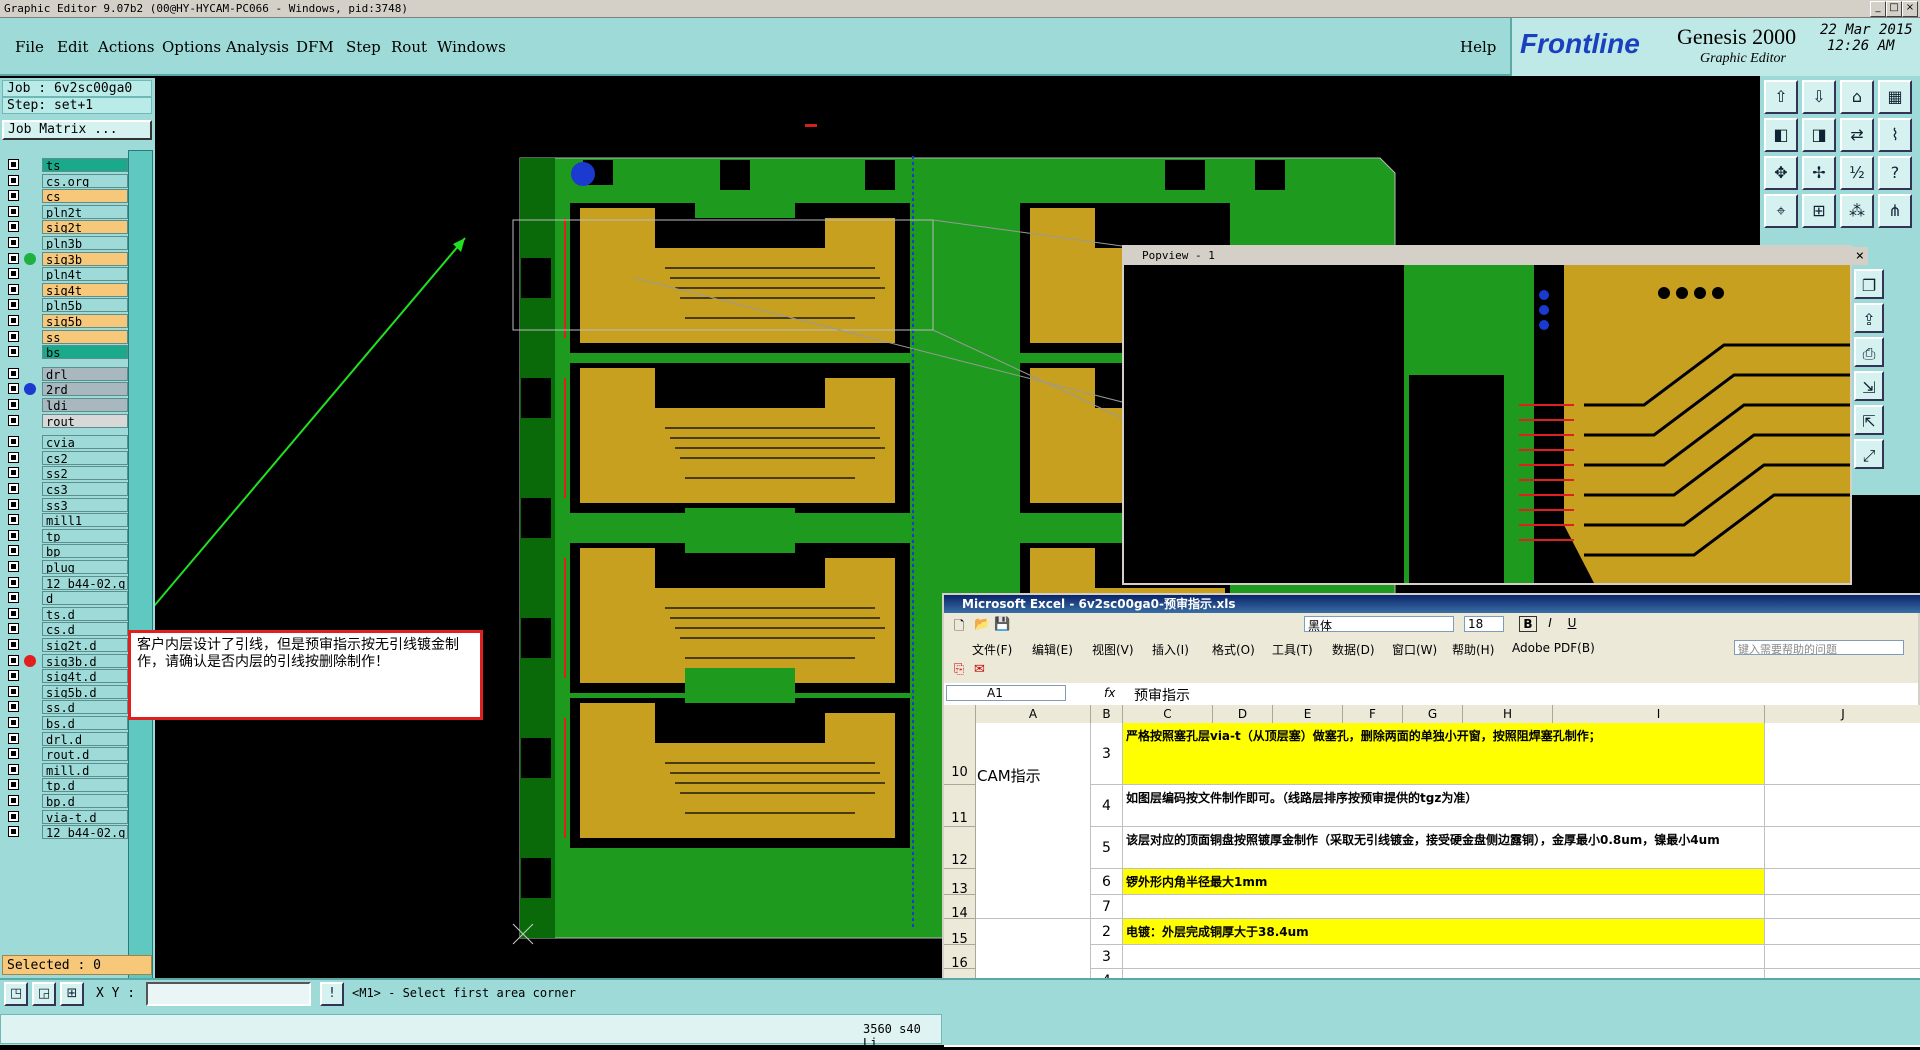 The height and width of the screenshot is (1050, 1920). Describe the element at coordinates (140, 565) in the screenshot. I see `layer-scrollbar` at that location.